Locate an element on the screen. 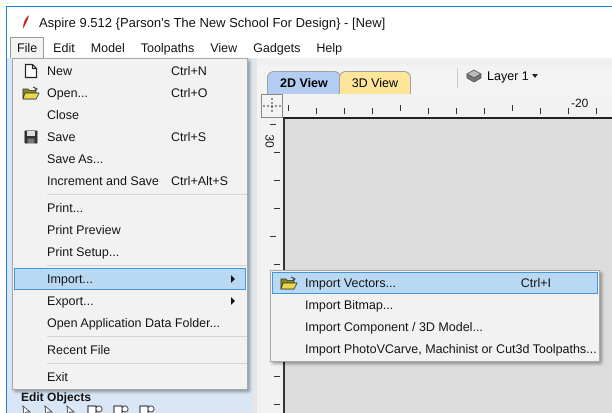  menu-item: Save Ctrl+S is located at coordinates (130, 137).